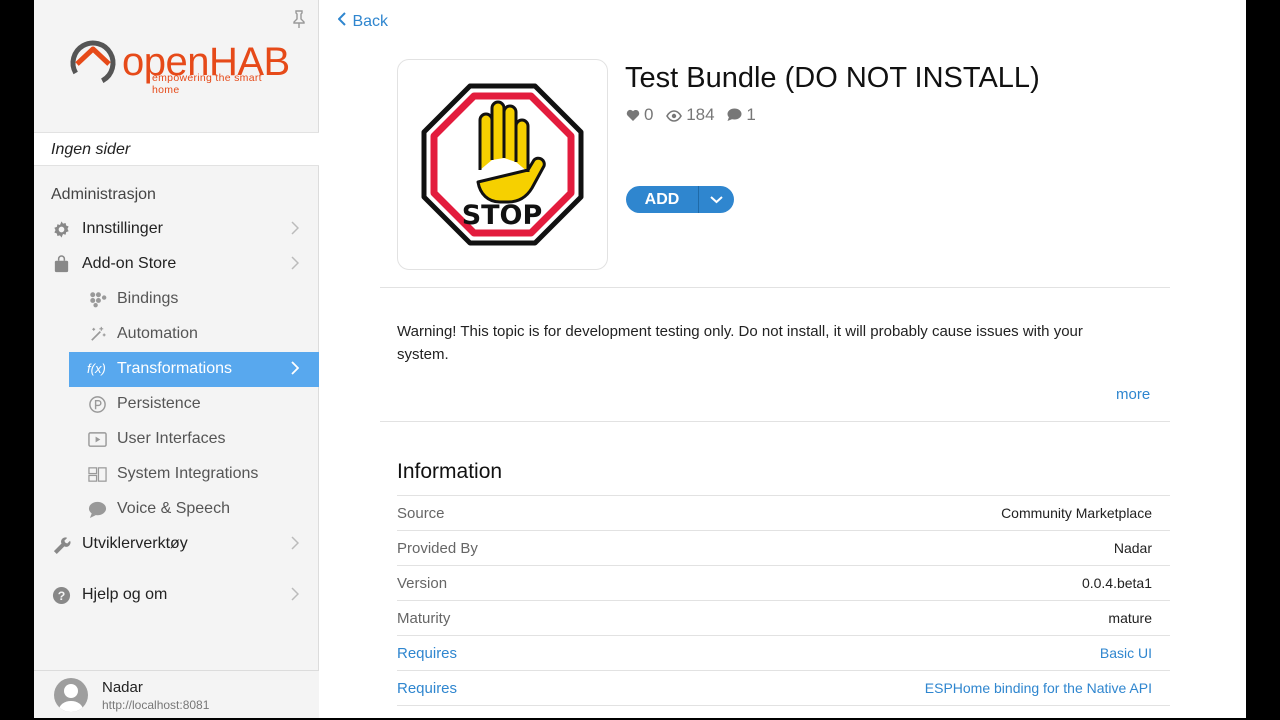  Describe the element at coordinates (700, 114) in the screenshot. I see `views-count: 184` at that location.